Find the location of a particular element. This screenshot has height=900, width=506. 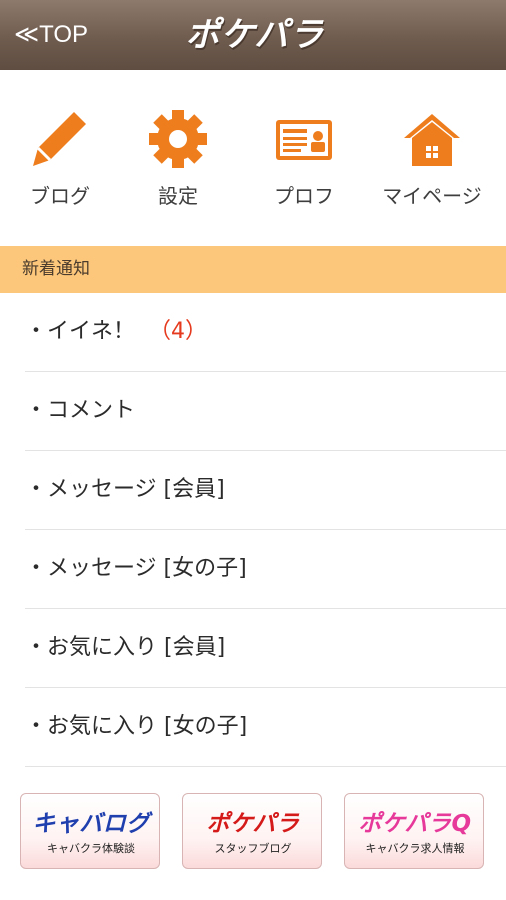

cabalog-banner: キャバログ キャバクラ体験談 is located at coordinates (90, 831).